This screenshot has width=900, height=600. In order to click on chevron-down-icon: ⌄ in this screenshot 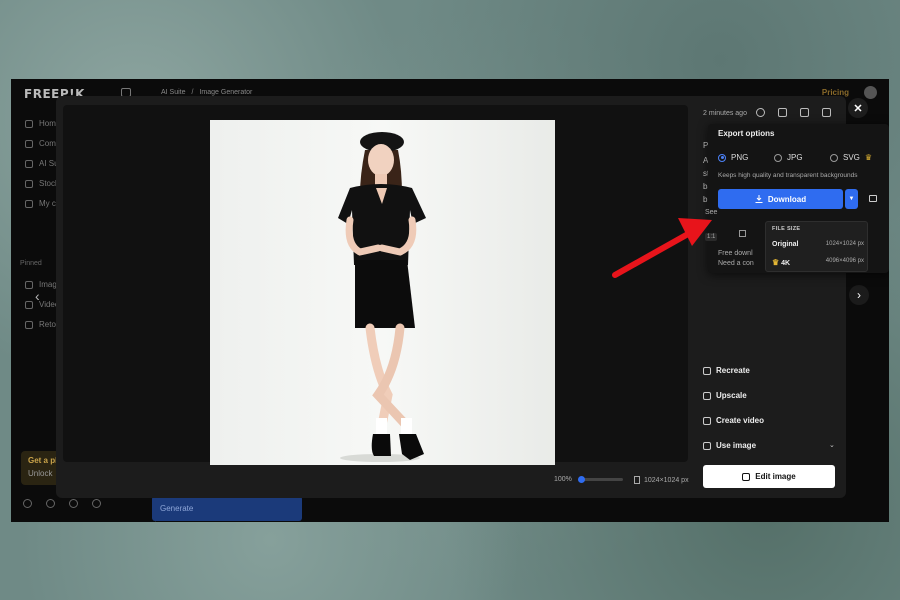, I will do `click(832, 445)`.